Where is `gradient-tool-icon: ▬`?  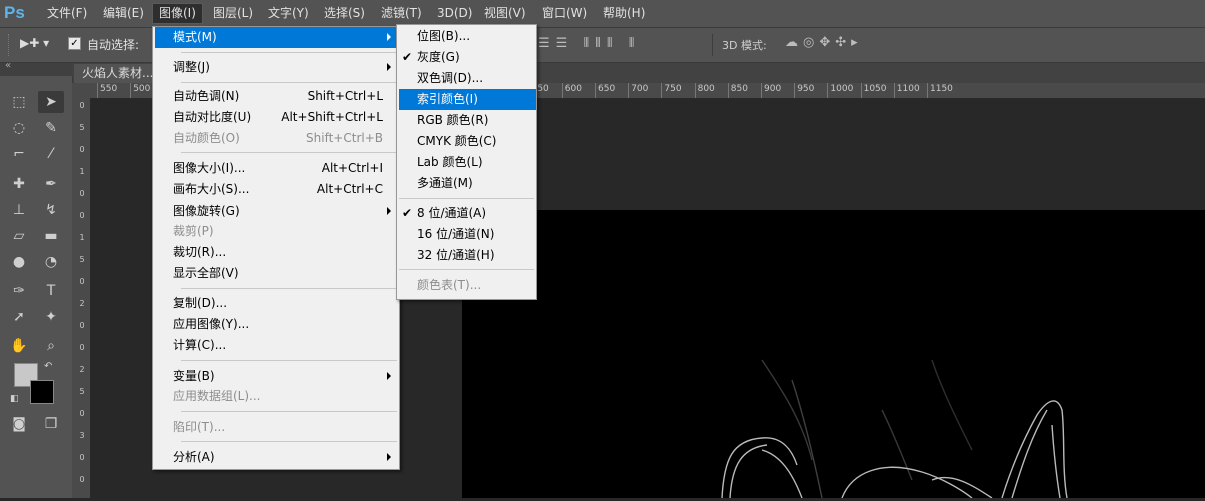
gradient-tool-icon: ▬ is located at coordinates (51, 236).